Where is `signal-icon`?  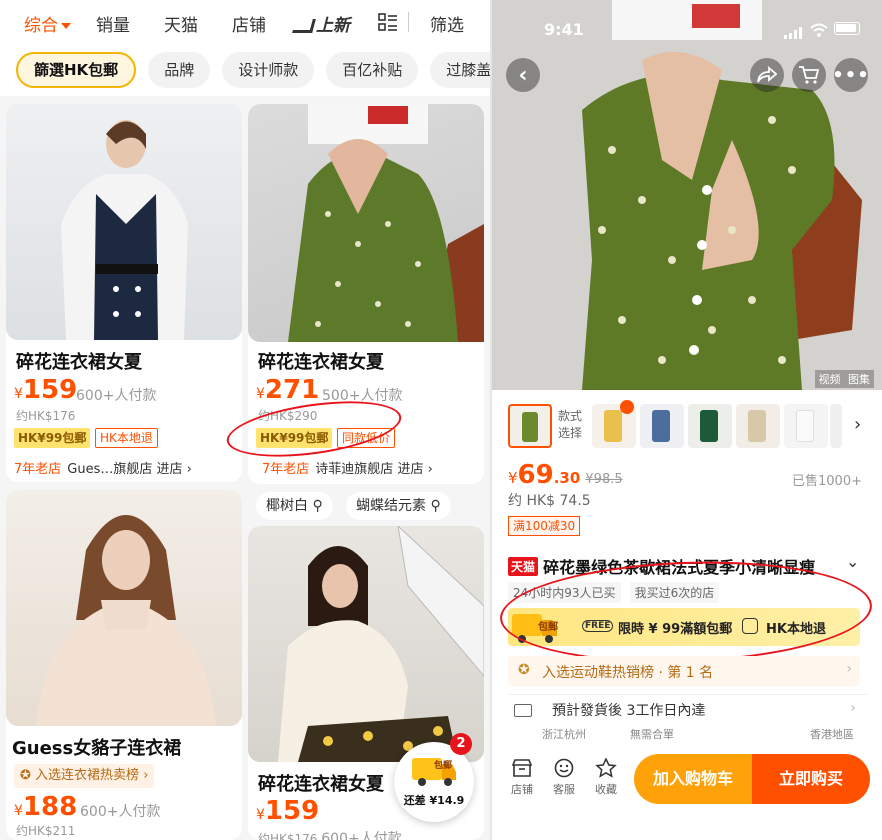 signal-icon is located at coordinates (794, 33).